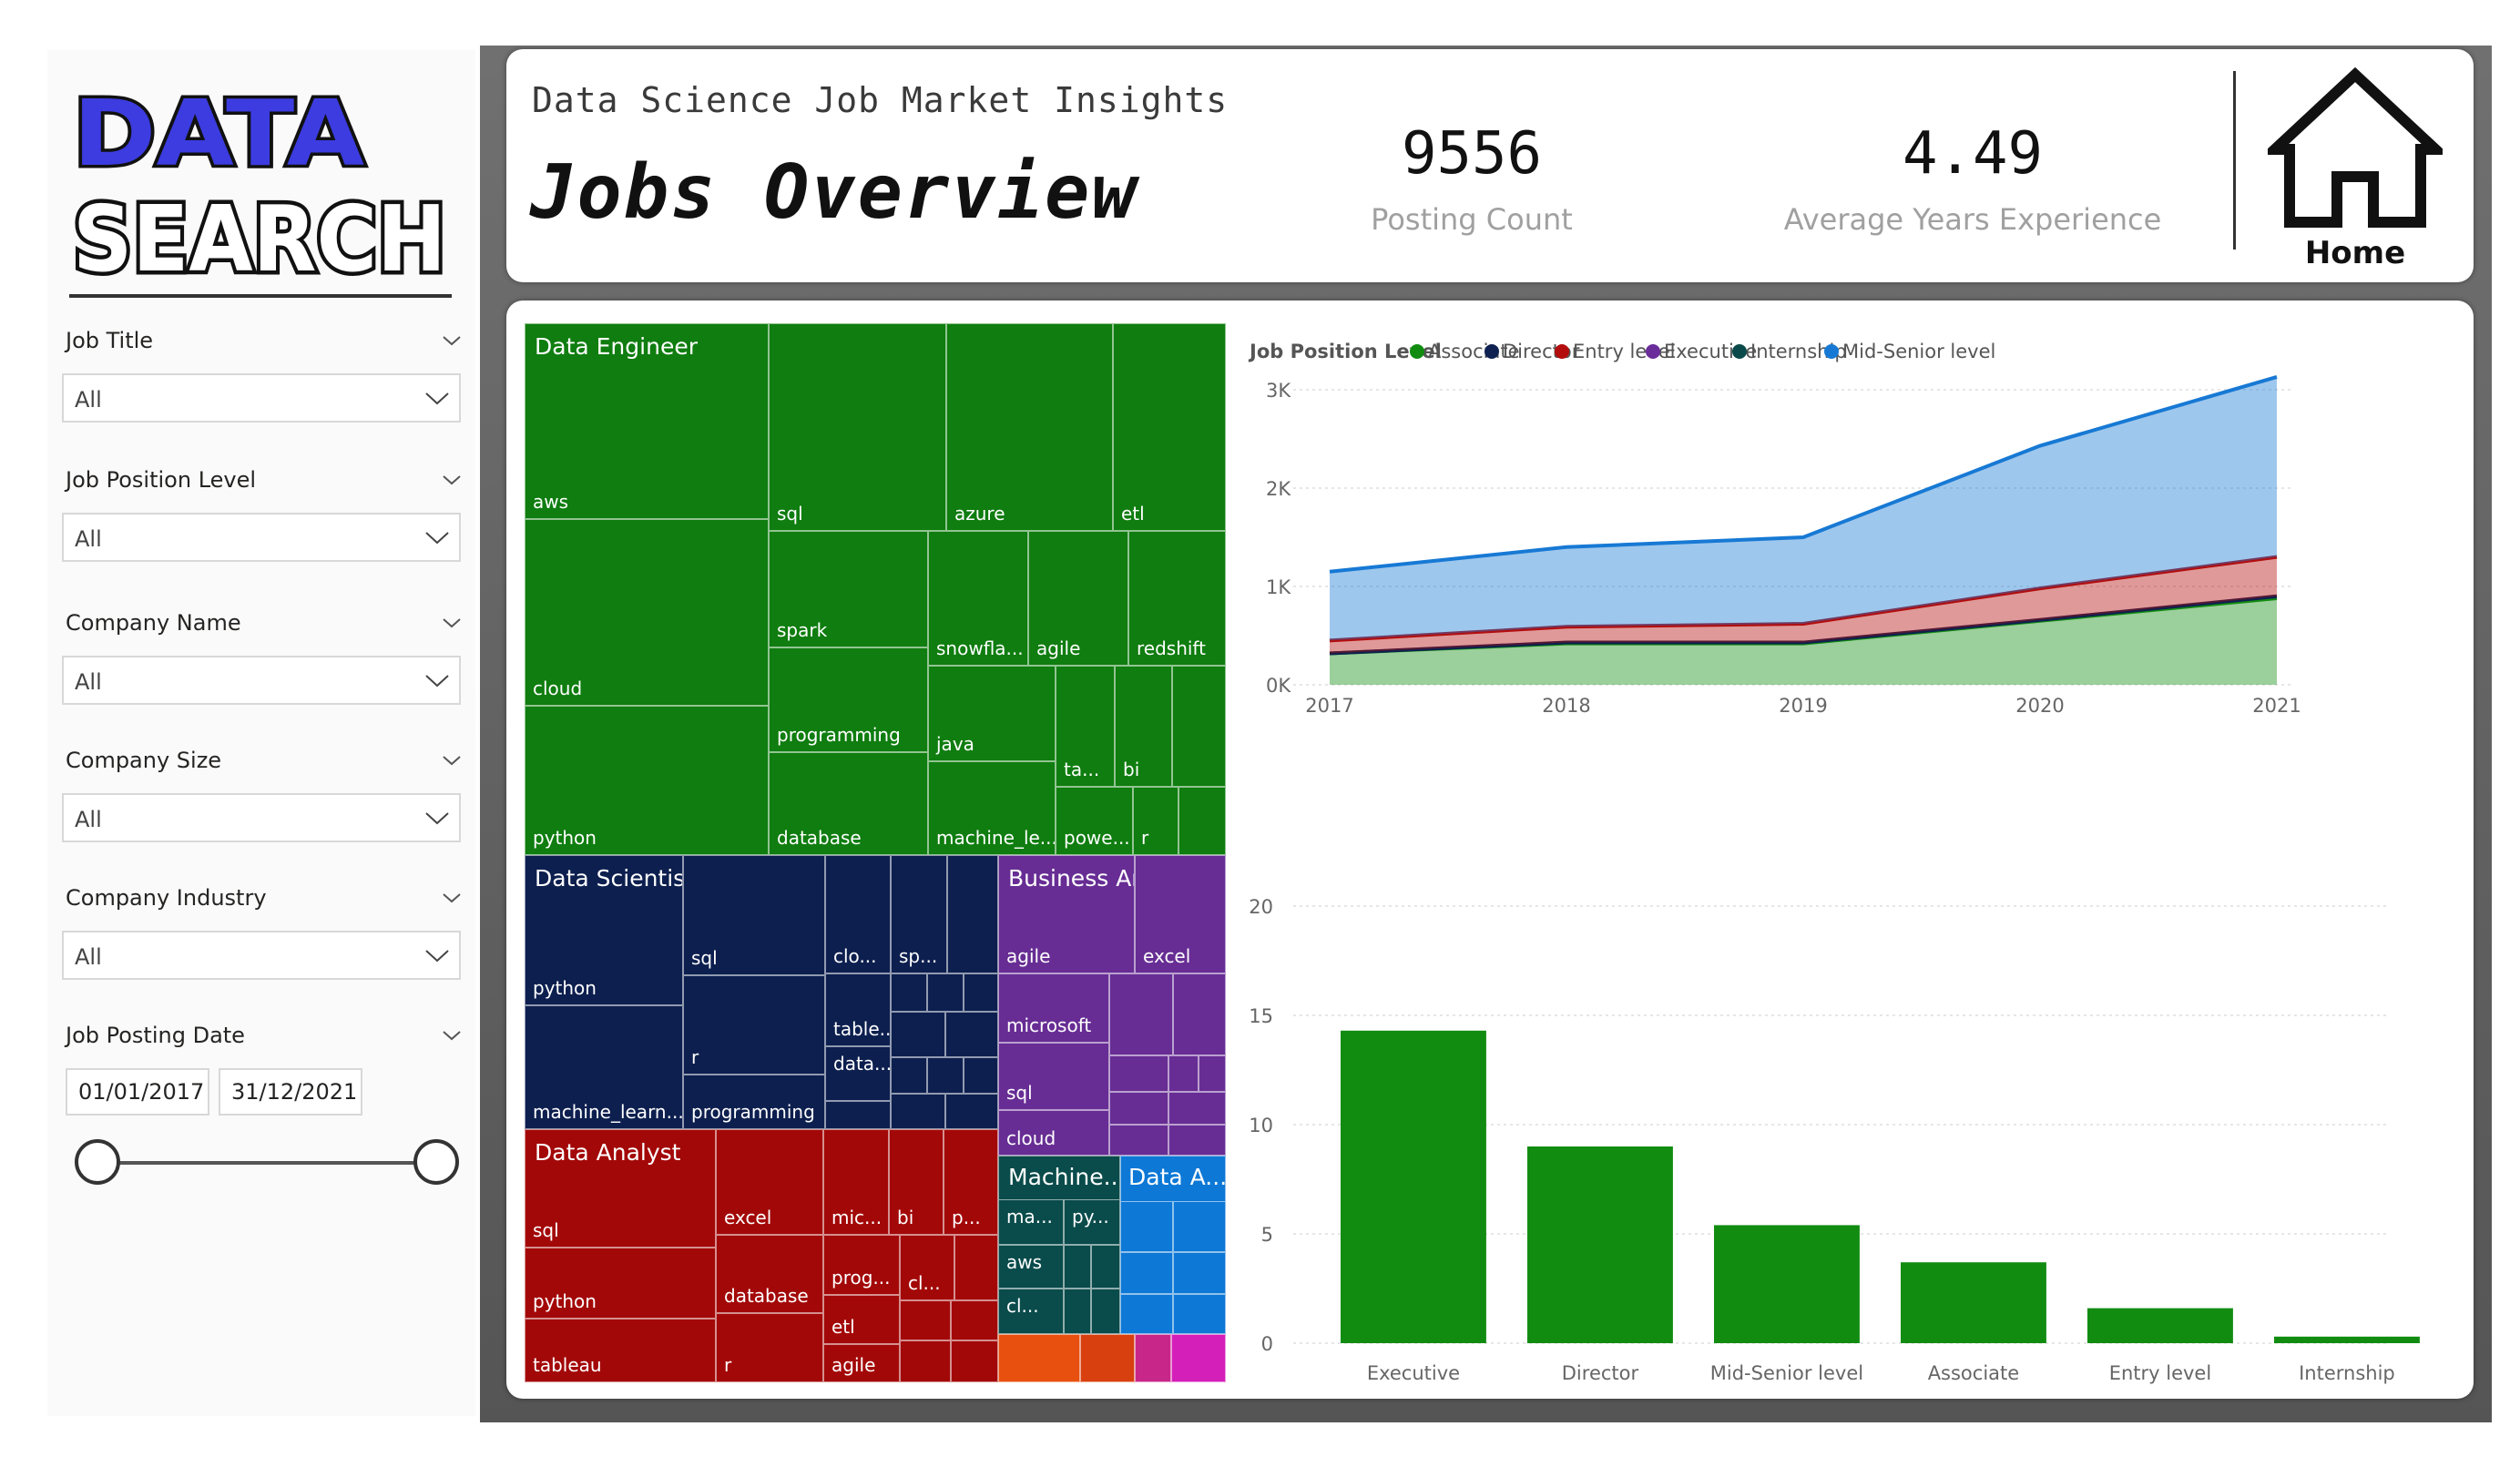  Describe the element at coordinates (848, 589) in the screenshot. I see `treemap-tile-spark: spark` at that location.